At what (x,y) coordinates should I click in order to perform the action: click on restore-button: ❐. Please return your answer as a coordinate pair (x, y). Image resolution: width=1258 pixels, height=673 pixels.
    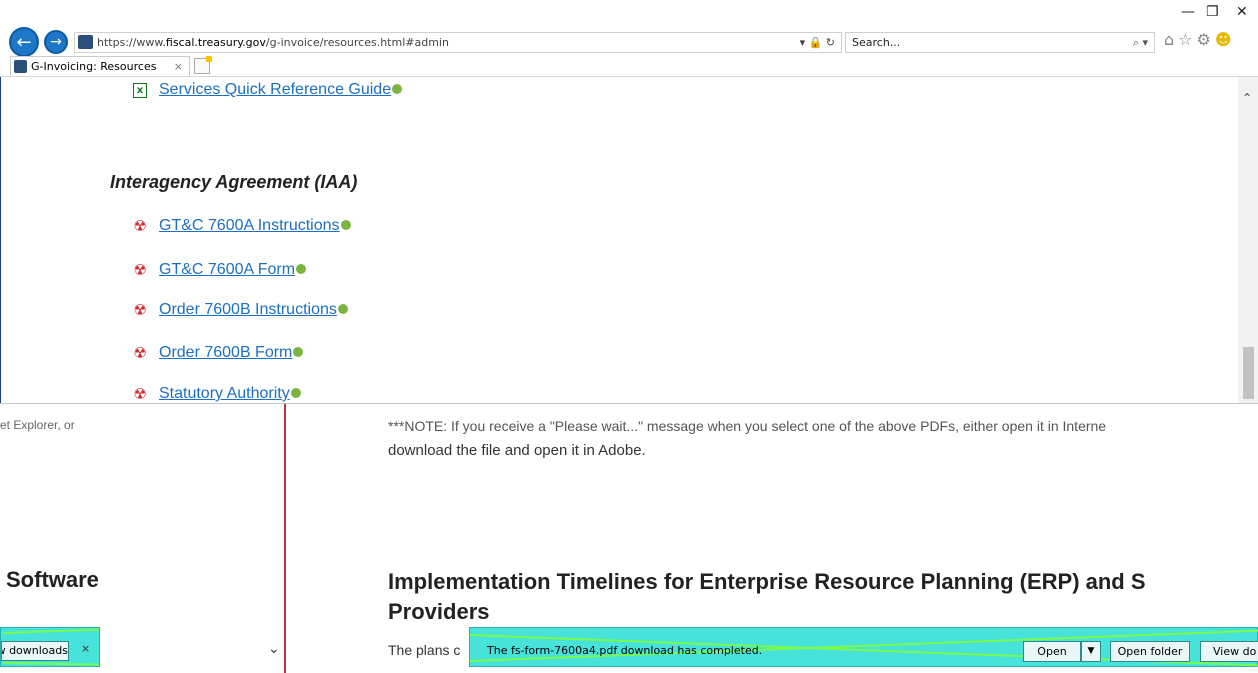
    Looking at the image, I should click on (1212, 12).